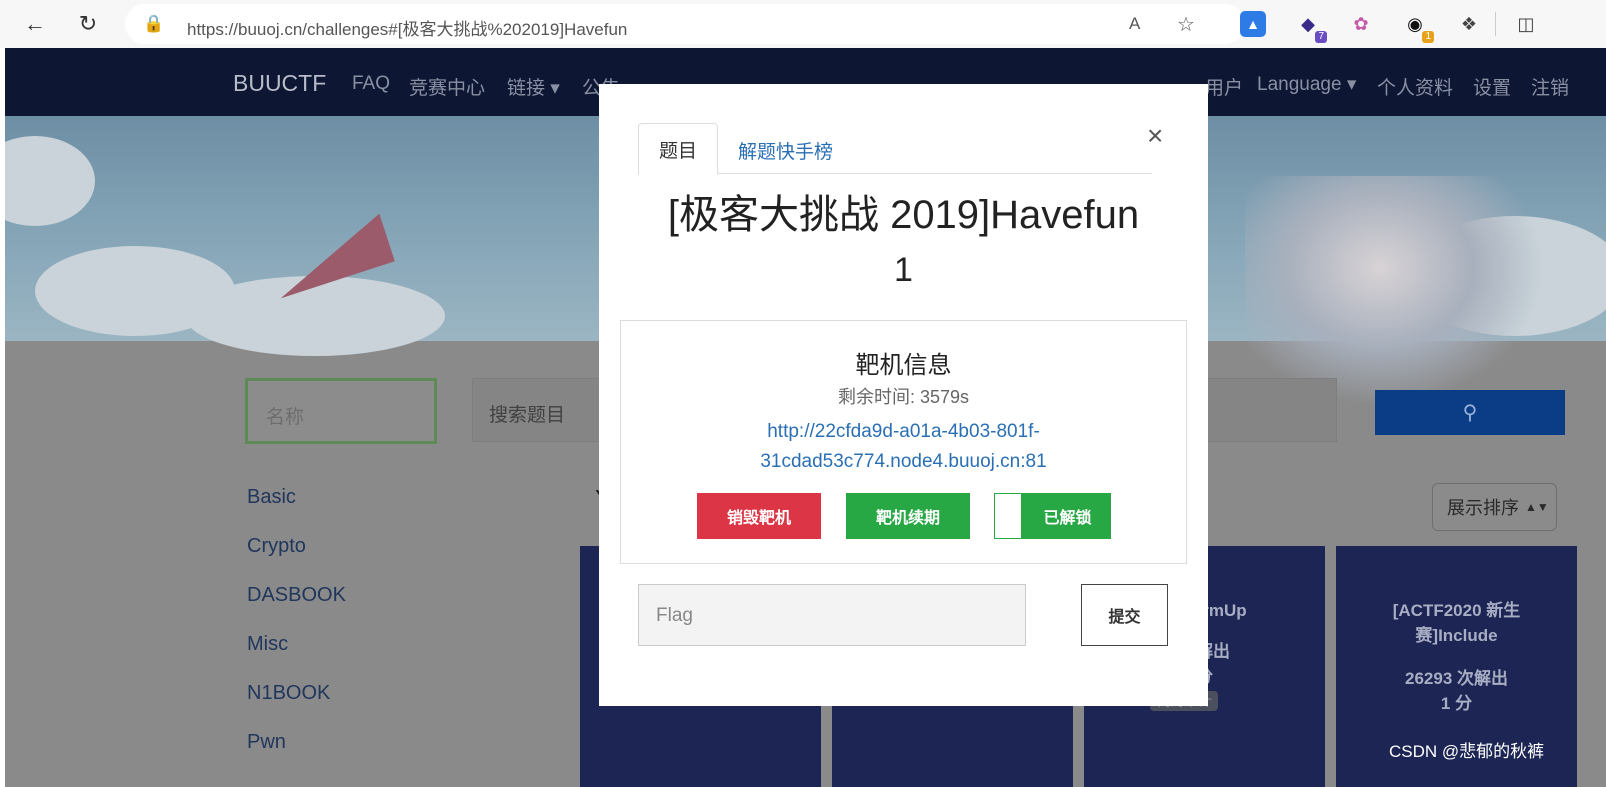  Describe the element at coordinates (832, 615) in the screenshot. I see `flag-input: Flag` at that location.